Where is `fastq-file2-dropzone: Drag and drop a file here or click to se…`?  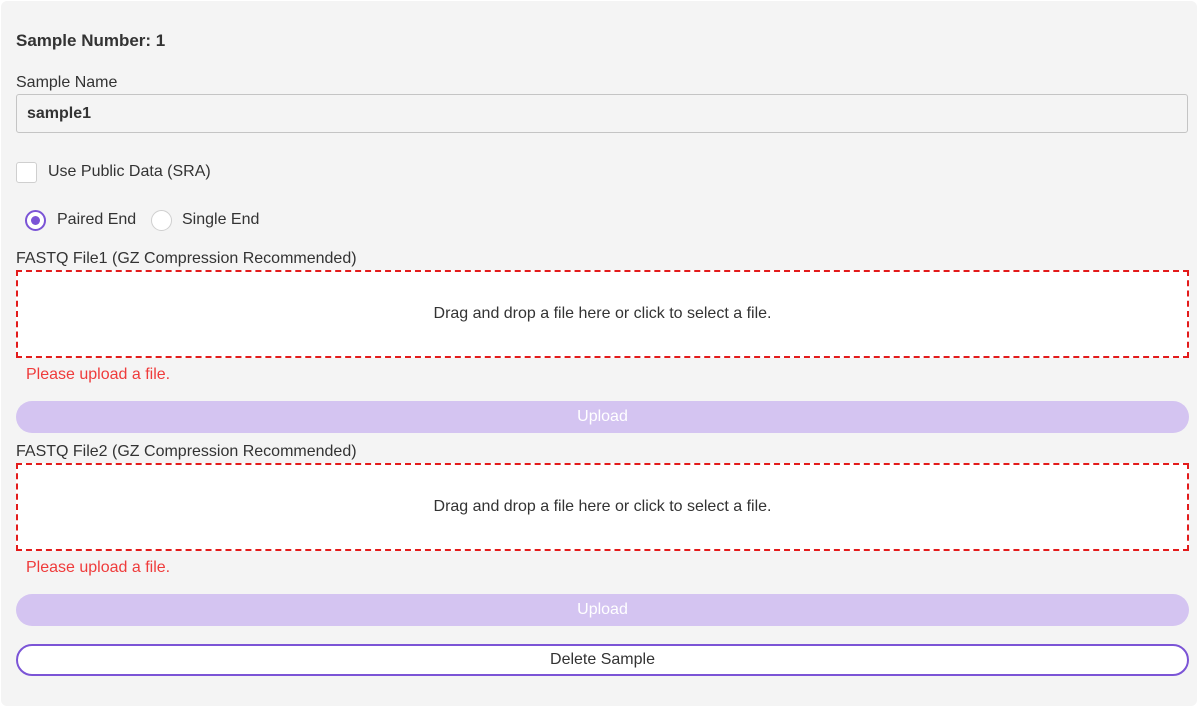
fastq-file2-dropzone: Drag and drop a file here or click to se… is located at coordinates (602, 507).